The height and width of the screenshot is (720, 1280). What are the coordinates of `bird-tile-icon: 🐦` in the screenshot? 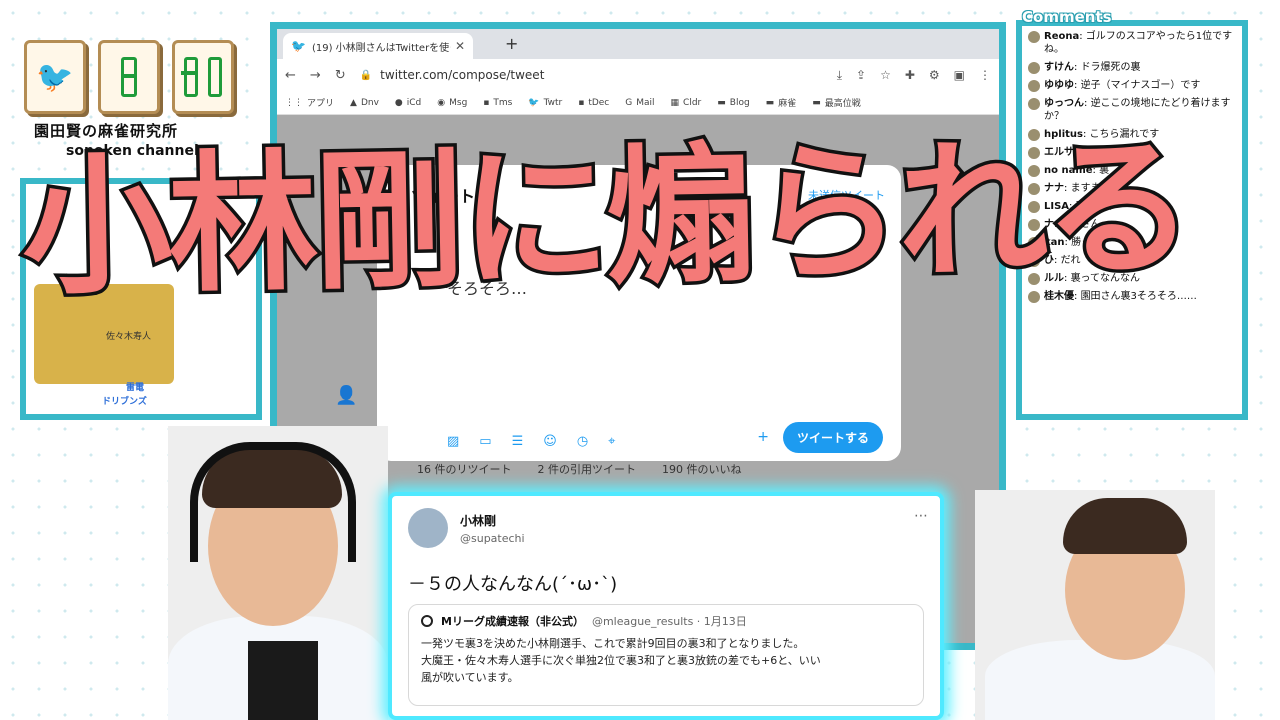 It's located at (55, 77).